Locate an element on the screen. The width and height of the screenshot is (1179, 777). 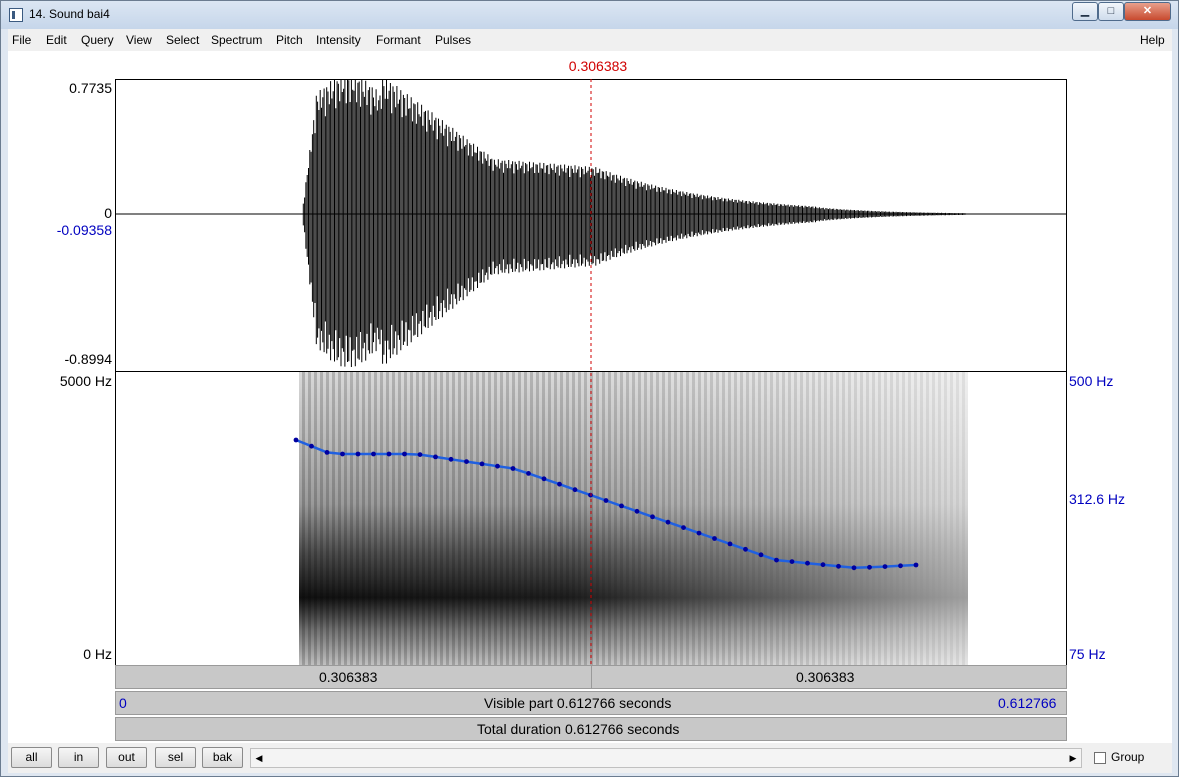
menu-help: Help is located at coordinates (1152, 40).